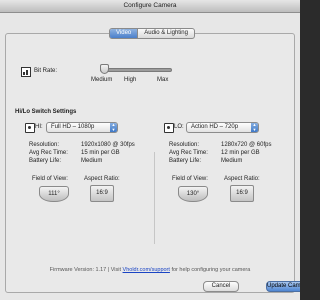 This screenshot has height=300, width=320. What do you see at coordinates (102, 80) in the screenshot?
I see `bitrate-option-medium: Medium` at bounding box center [102, 80].